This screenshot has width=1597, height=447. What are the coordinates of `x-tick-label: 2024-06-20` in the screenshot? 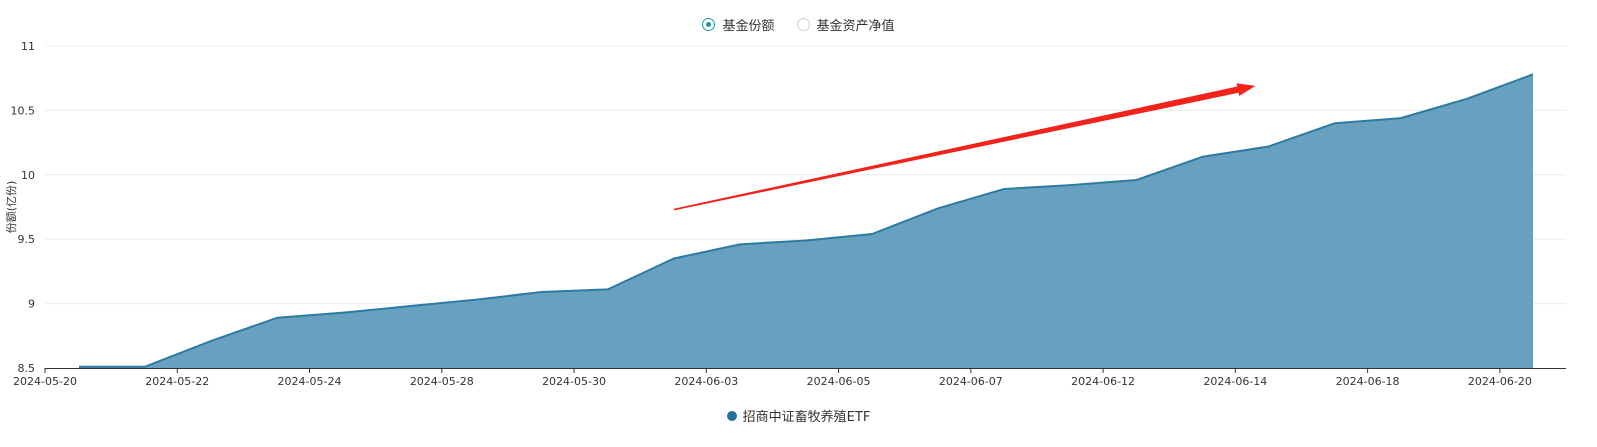 It's located at (1500, 381).